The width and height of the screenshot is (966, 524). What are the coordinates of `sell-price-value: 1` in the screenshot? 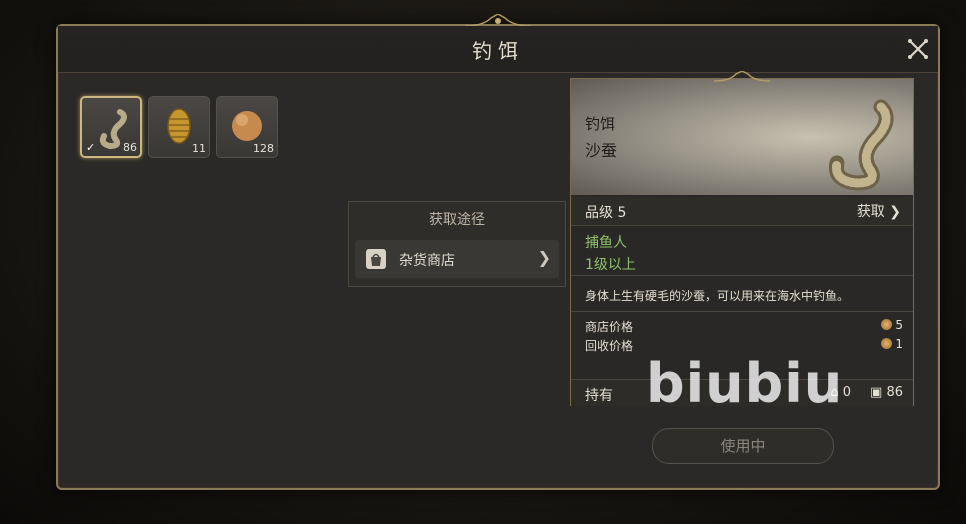 It's located at (899, 344).